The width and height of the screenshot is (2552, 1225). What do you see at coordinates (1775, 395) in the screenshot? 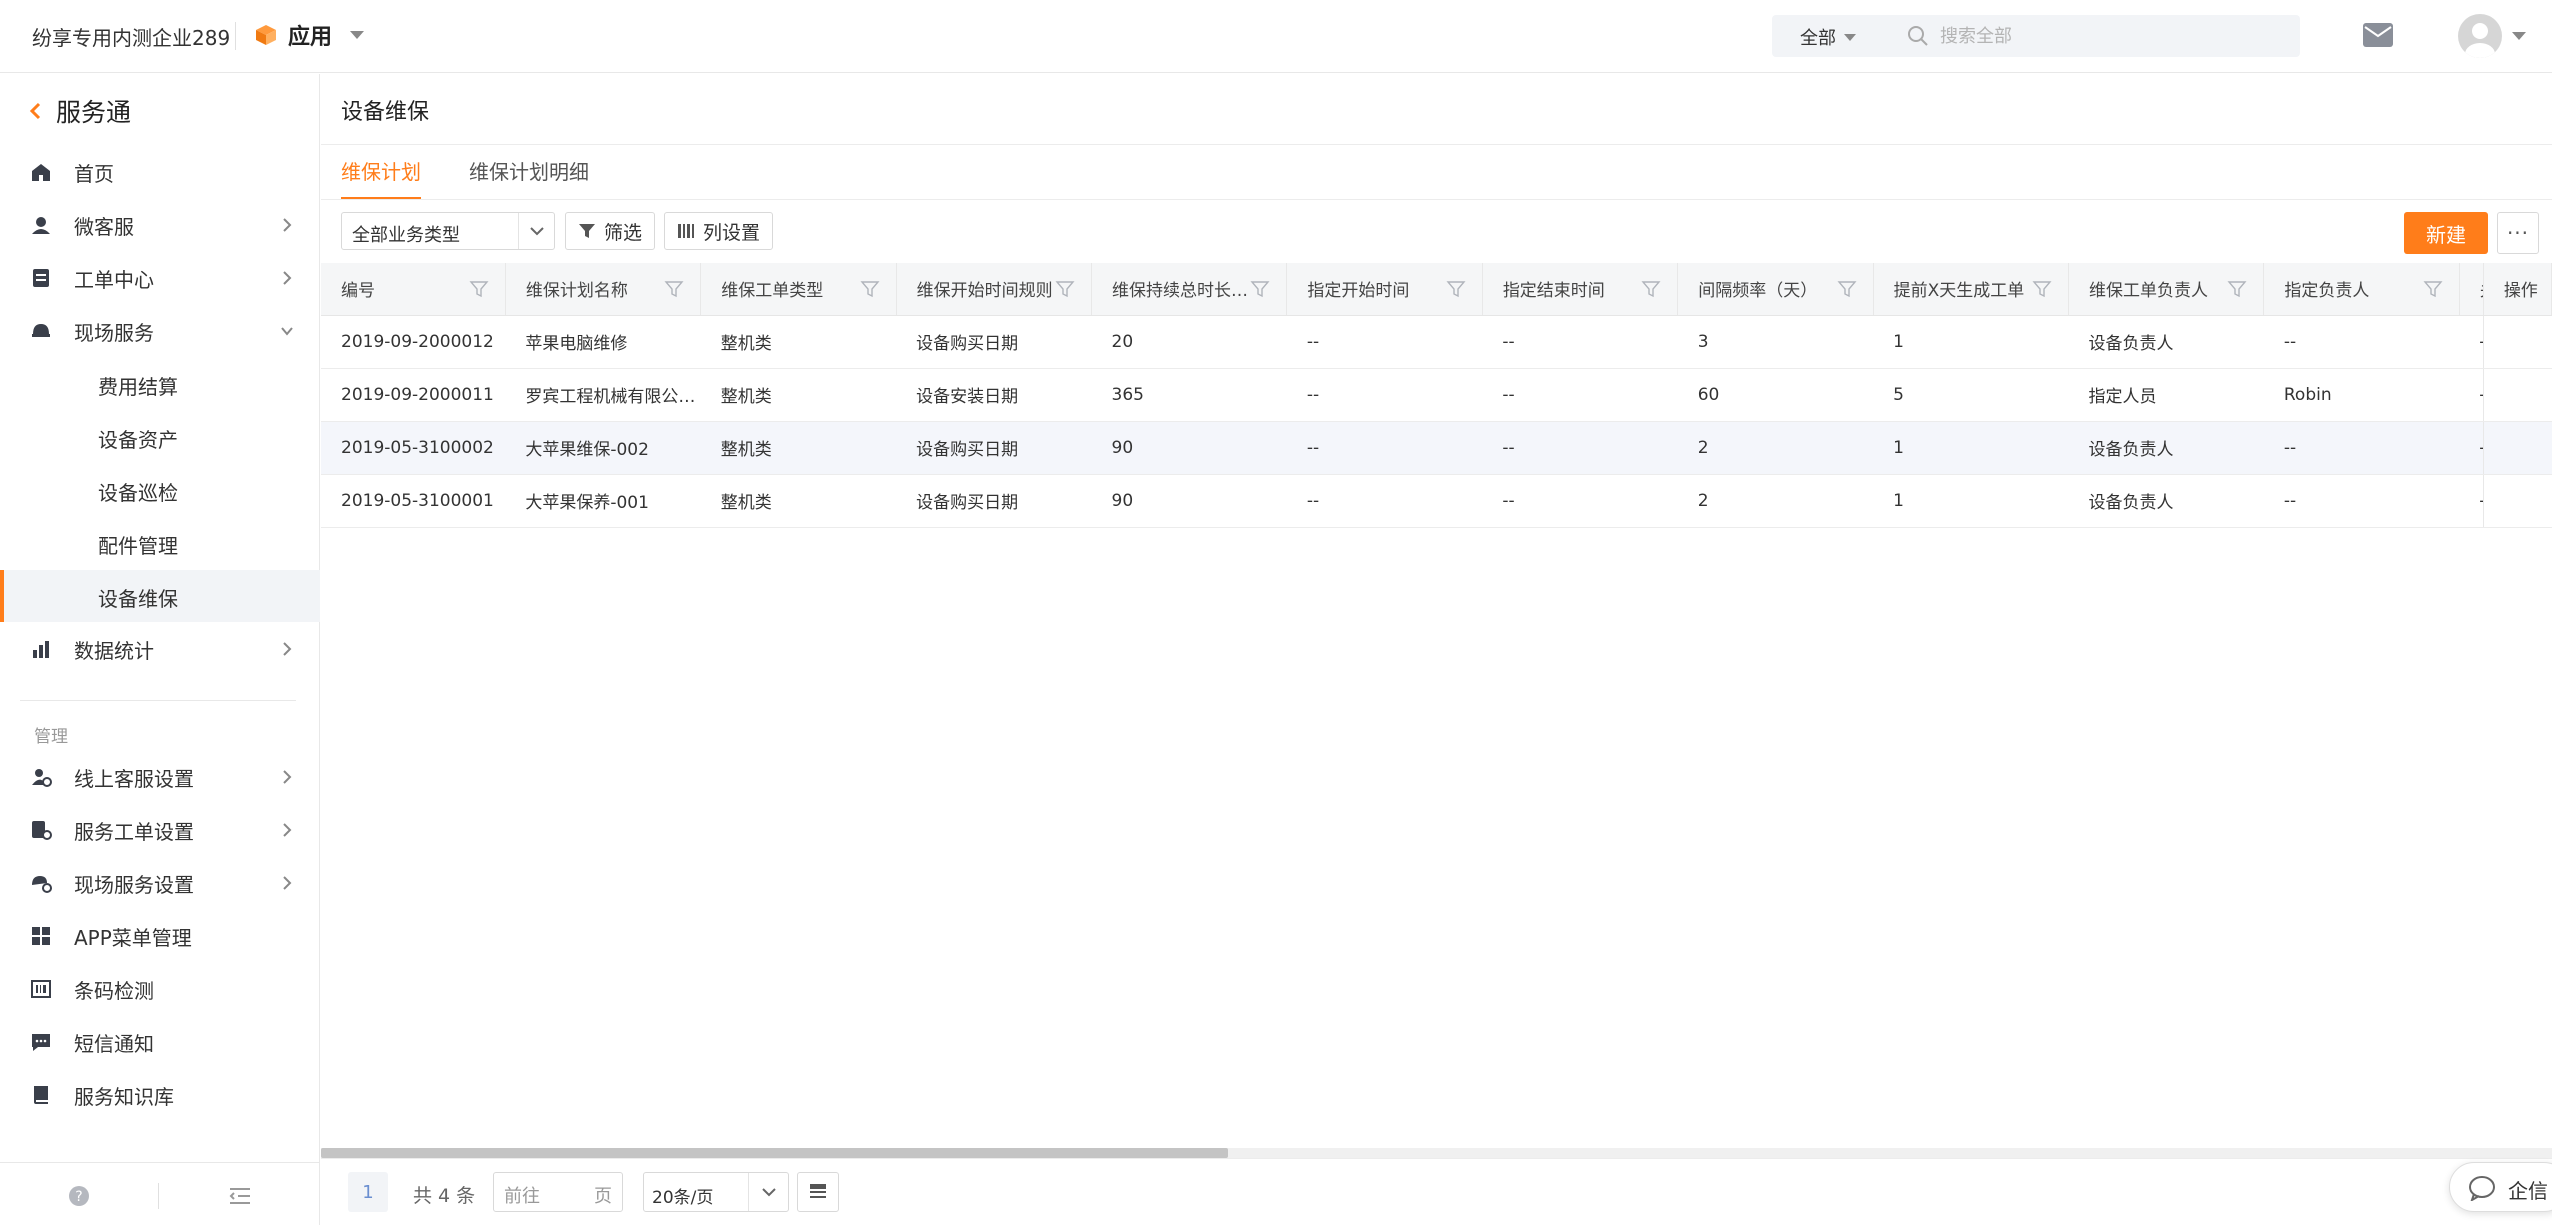
I see `table-cell: 60` at bounding box center [1775, 395].